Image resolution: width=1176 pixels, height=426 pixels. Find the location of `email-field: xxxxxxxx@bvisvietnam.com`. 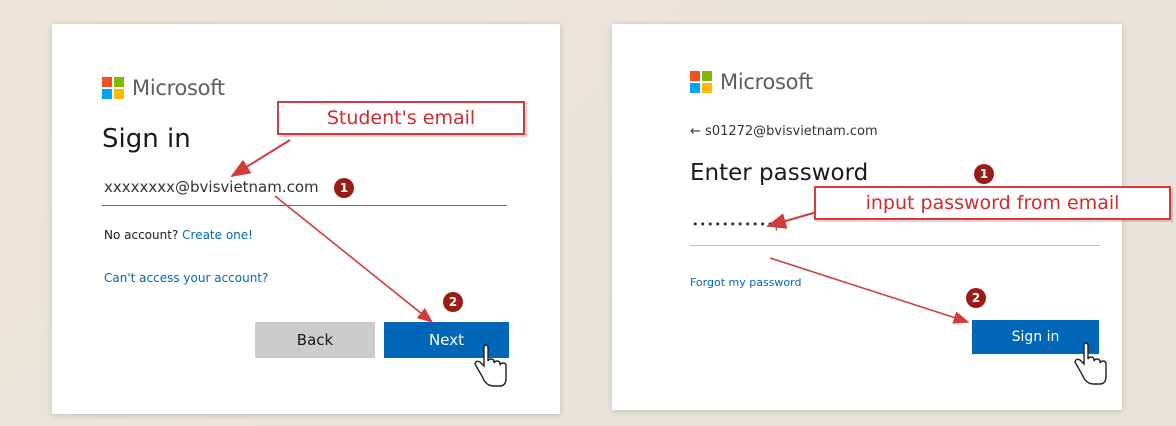

email-field: xxxxxxxx@bvisvietnam.com is located at coordinates (211, 187).